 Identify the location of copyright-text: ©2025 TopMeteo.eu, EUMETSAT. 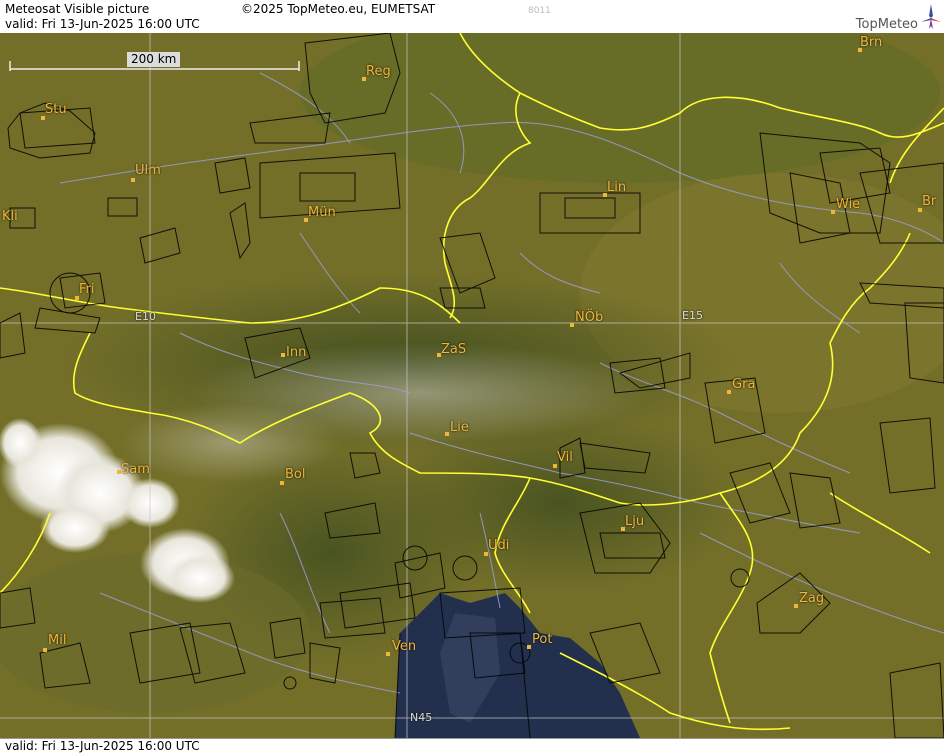
(338, 9).